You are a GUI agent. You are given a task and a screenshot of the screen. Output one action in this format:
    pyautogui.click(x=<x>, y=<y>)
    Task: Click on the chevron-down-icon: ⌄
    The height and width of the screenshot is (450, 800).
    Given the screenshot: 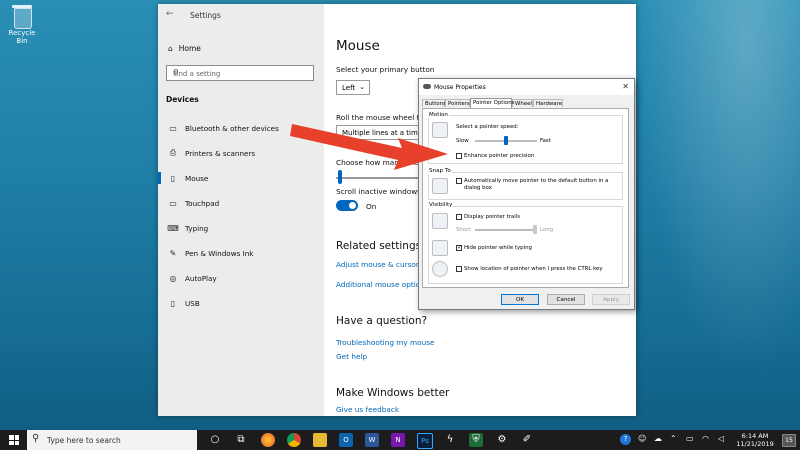 What is the action you would take?
    pyautogui.click(x=362, y=87)
    